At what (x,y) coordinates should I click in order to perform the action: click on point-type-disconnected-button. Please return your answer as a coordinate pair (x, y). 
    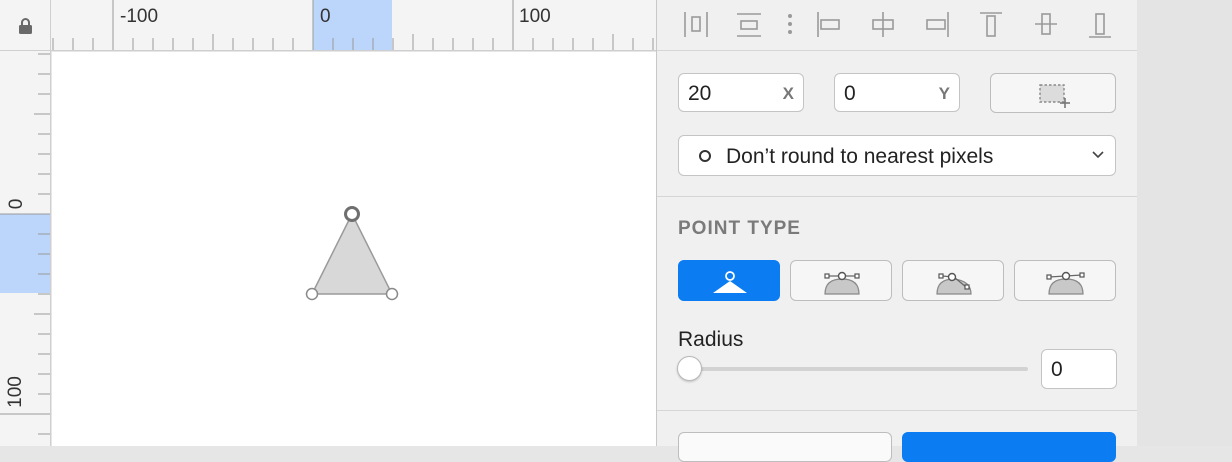
    Looking at the image, I should click on (953, 280).